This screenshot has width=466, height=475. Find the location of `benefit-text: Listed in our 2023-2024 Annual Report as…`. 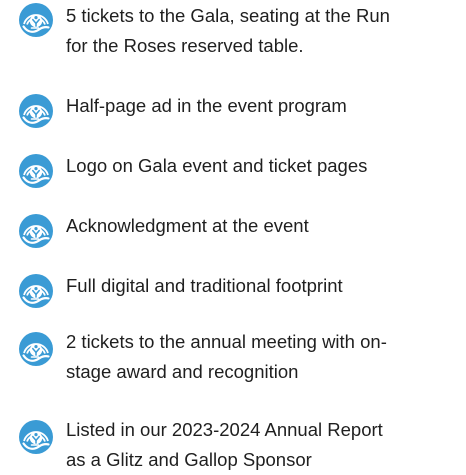

benefit-text: Listed in our 2023-2024 Annual Report as… is located at coordinates (224, 444).